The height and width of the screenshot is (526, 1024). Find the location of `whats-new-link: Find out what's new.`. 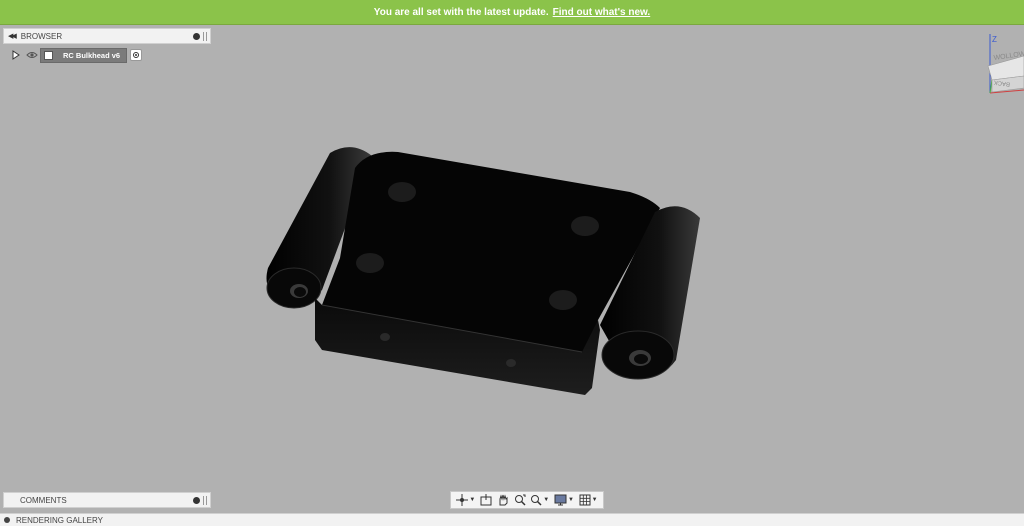

whats-new-link: Find out what's new. is located at coordinates (602, 12).